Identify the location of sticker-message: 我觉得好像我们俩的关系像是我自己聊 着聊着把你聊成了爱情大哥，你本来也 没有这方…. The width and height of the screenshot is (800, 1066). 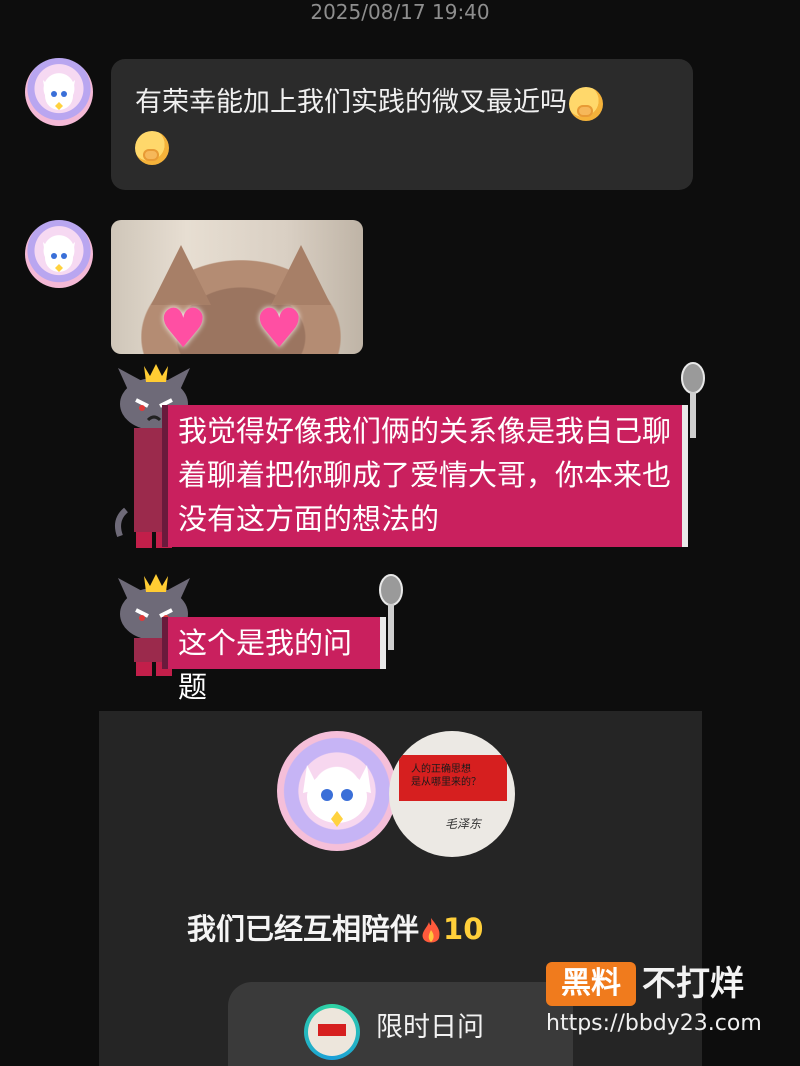
(425, 476).